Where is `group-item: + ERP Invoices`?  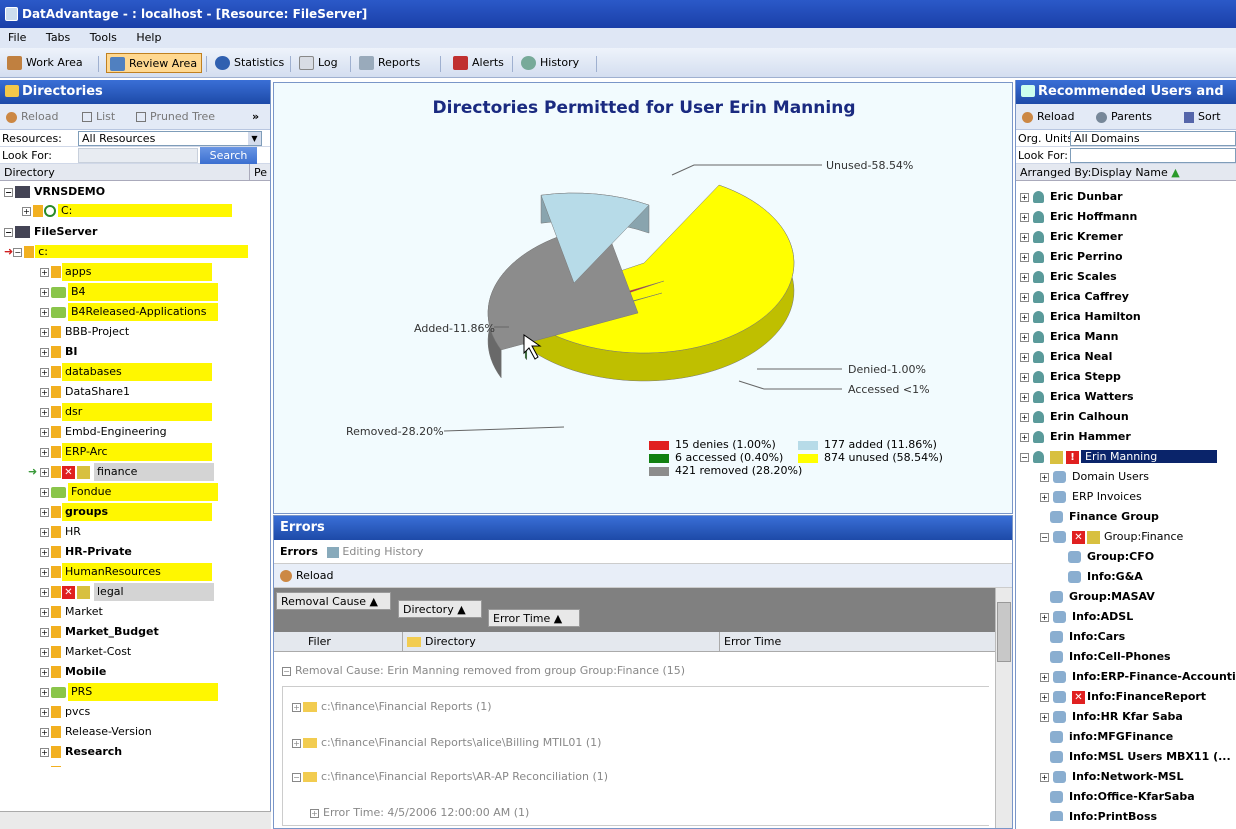
group-item: + ERP Invoices is located at coordinates (1091, 497).